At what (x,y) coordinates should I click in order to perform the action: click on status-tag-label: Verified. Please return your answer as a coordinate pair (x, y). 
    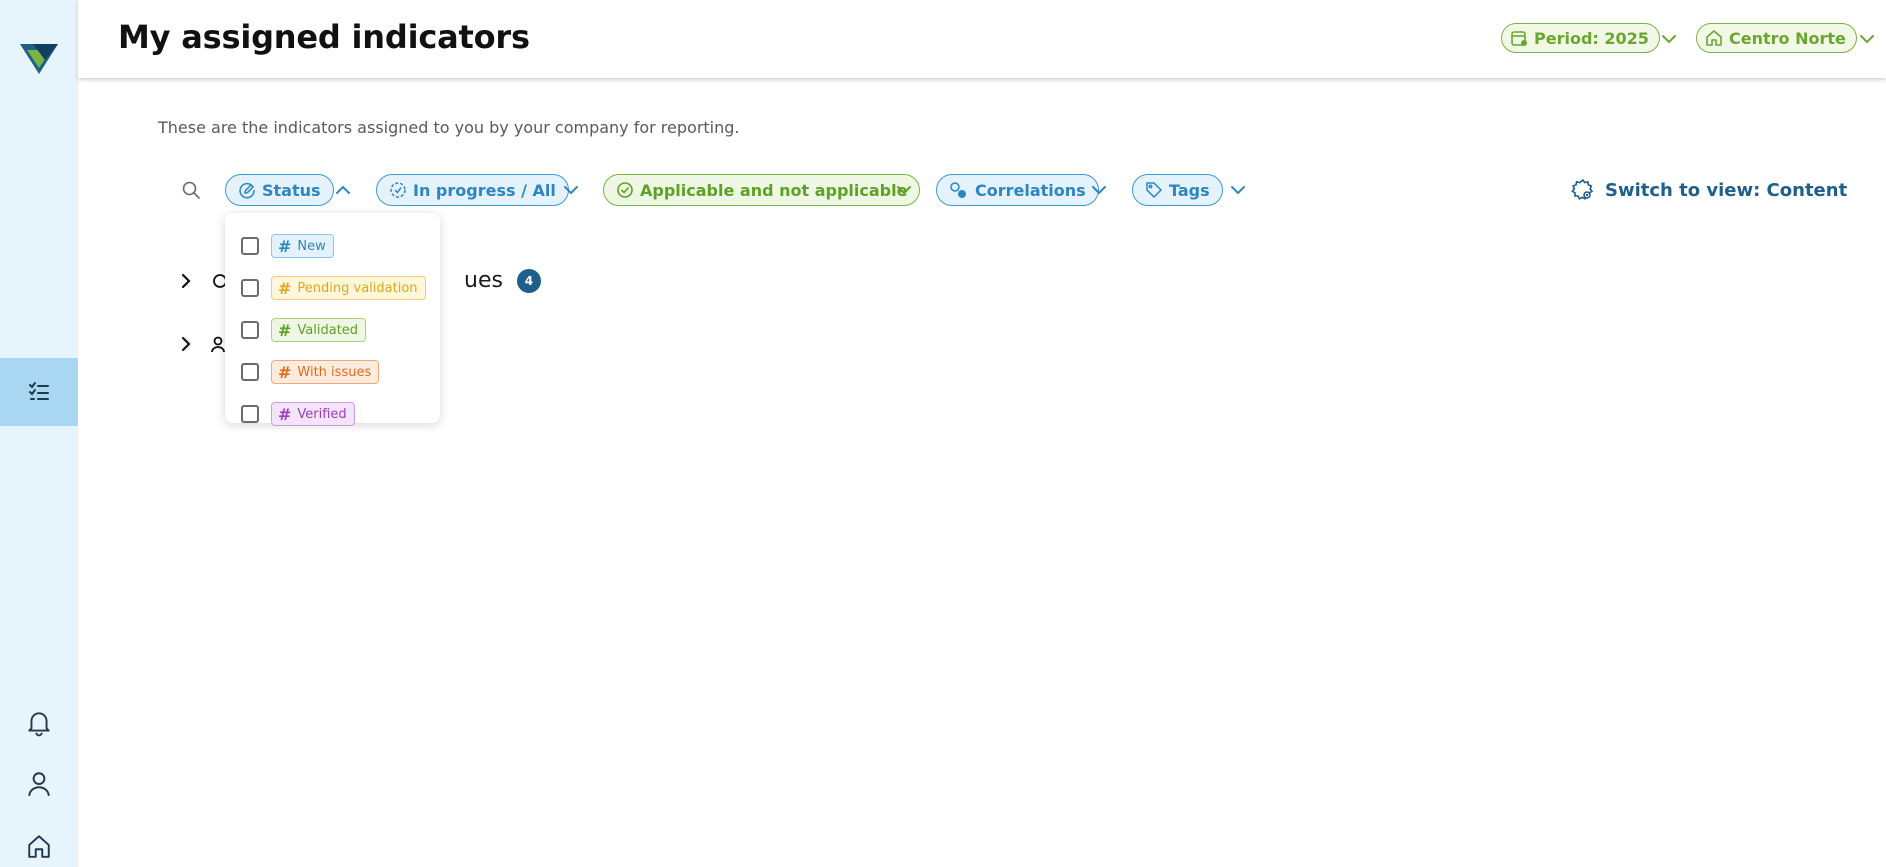
    Looking at the image, I should click on (322, 414).